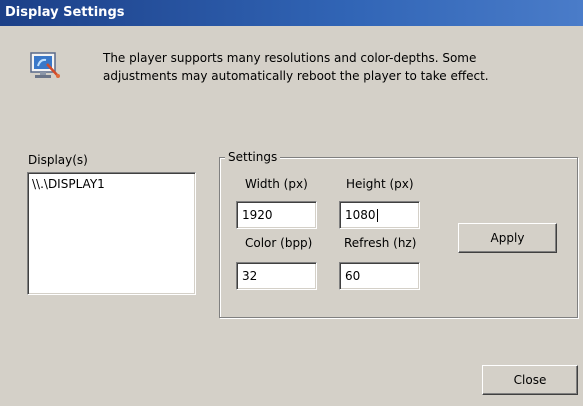 The image size is (583, 406). What do you see at coordinates (379, 215) in the screenshot?
I see `height-input: 1080` at bounding box center [379, 215].